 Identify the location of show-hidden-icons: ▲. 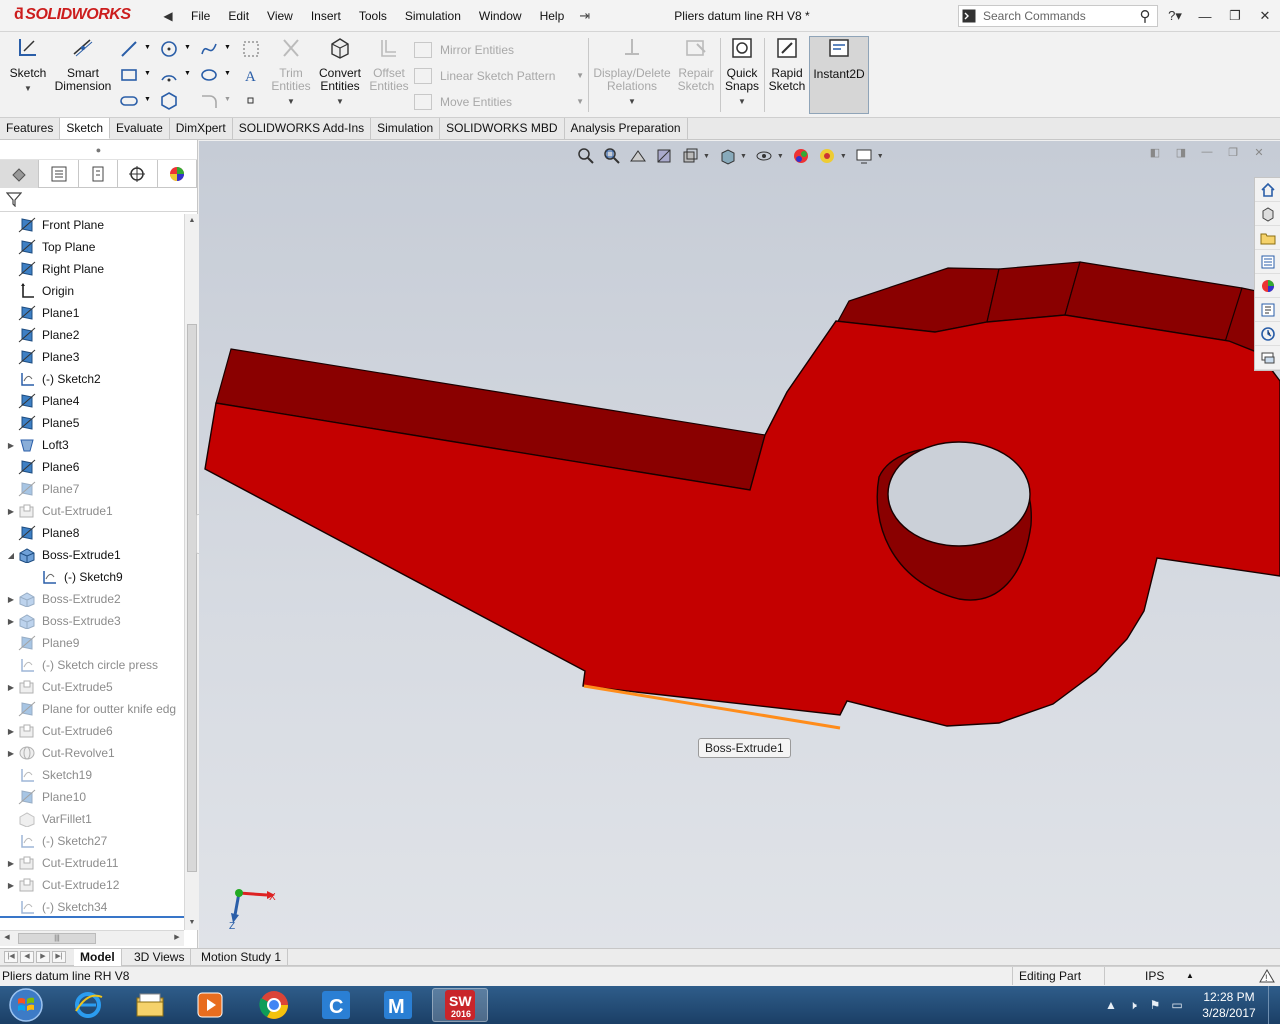
(1111, 1005).